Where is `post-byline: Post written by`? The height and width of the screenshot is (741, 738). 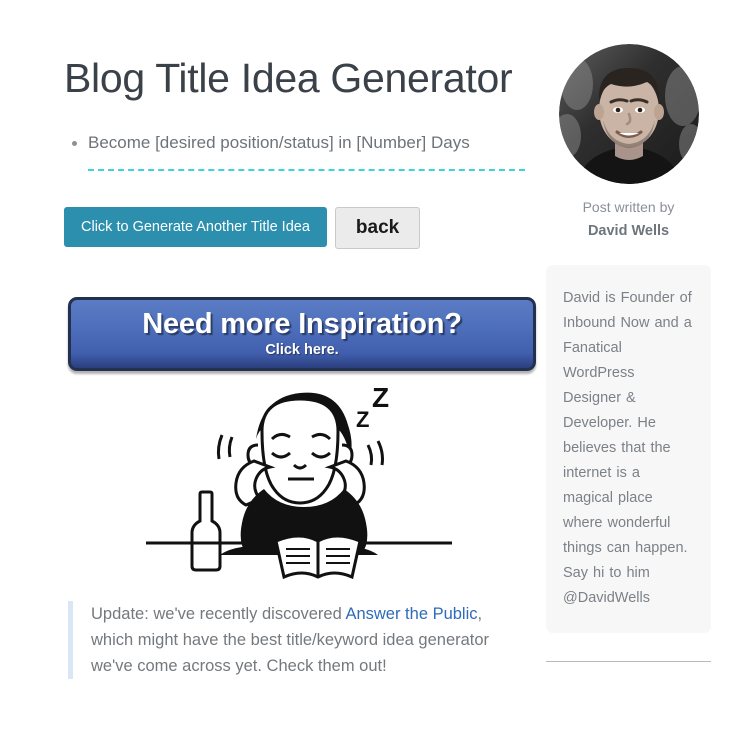
post-byline: Post written by is located at coordinates (628, 207).